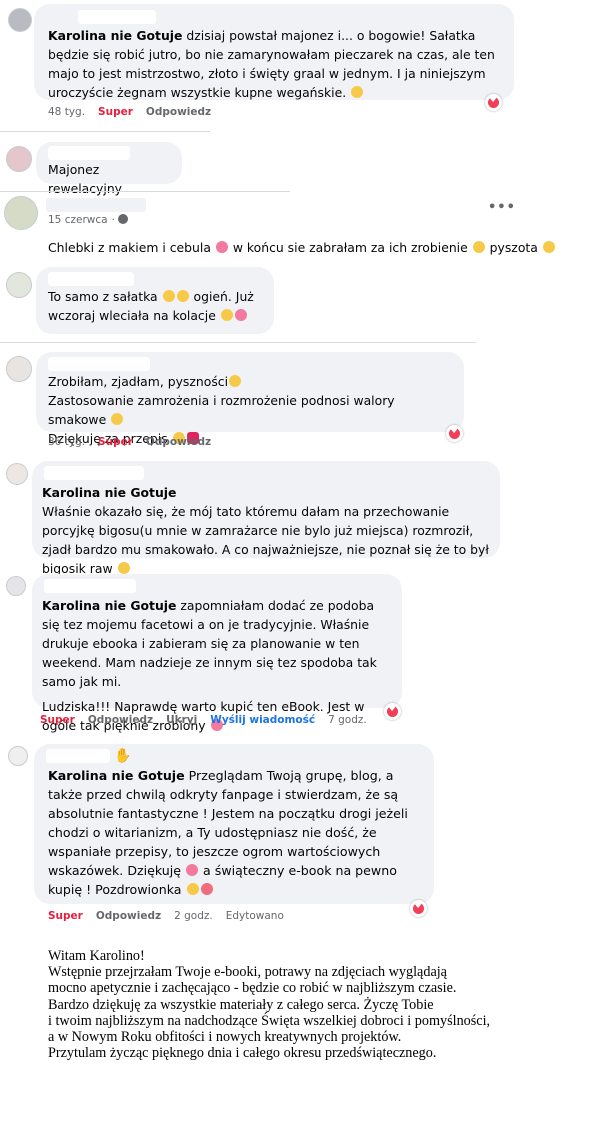 Image resolution: width=600 pixels, height=1132 pixels. Describe the element at coordinates (513, 247) in the screenshot. I see `post-text-part: pyszota` at that location.